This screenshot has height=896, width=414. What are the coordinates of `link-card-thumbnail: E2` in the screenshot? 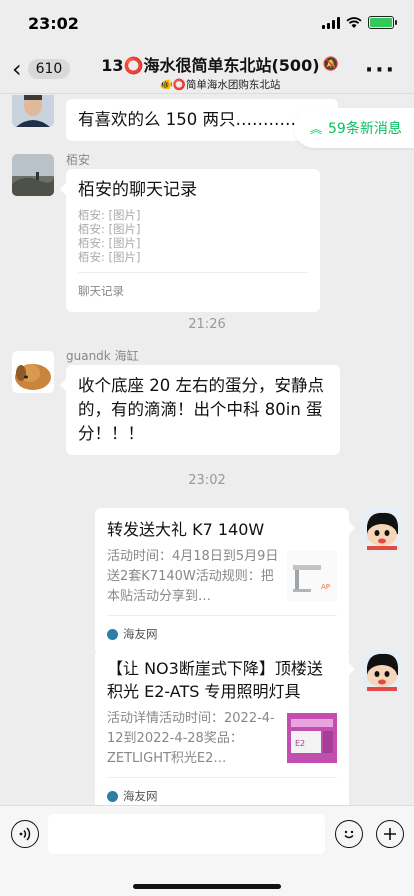 It's located at (312, 738).